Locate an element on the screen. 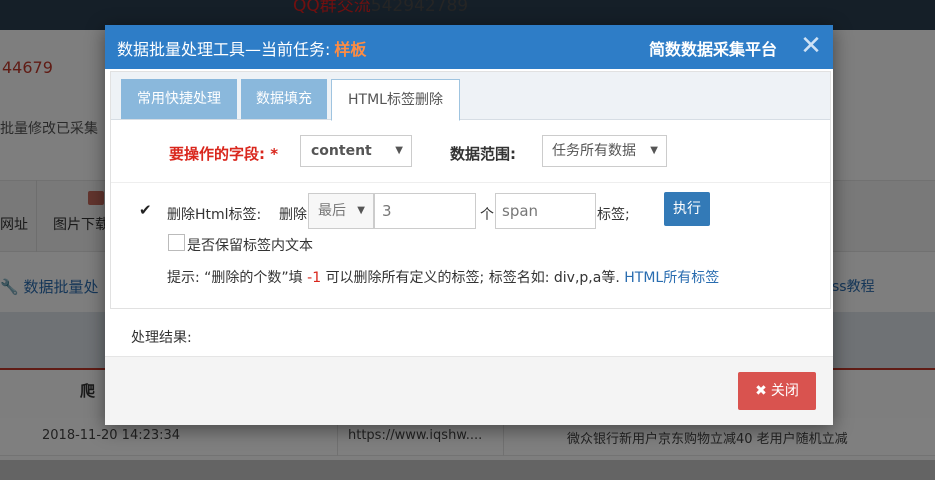 The height and width of the screenshot is (480, 935). tab-data-fill: 数据填充 is located at coordinates (284, 99).